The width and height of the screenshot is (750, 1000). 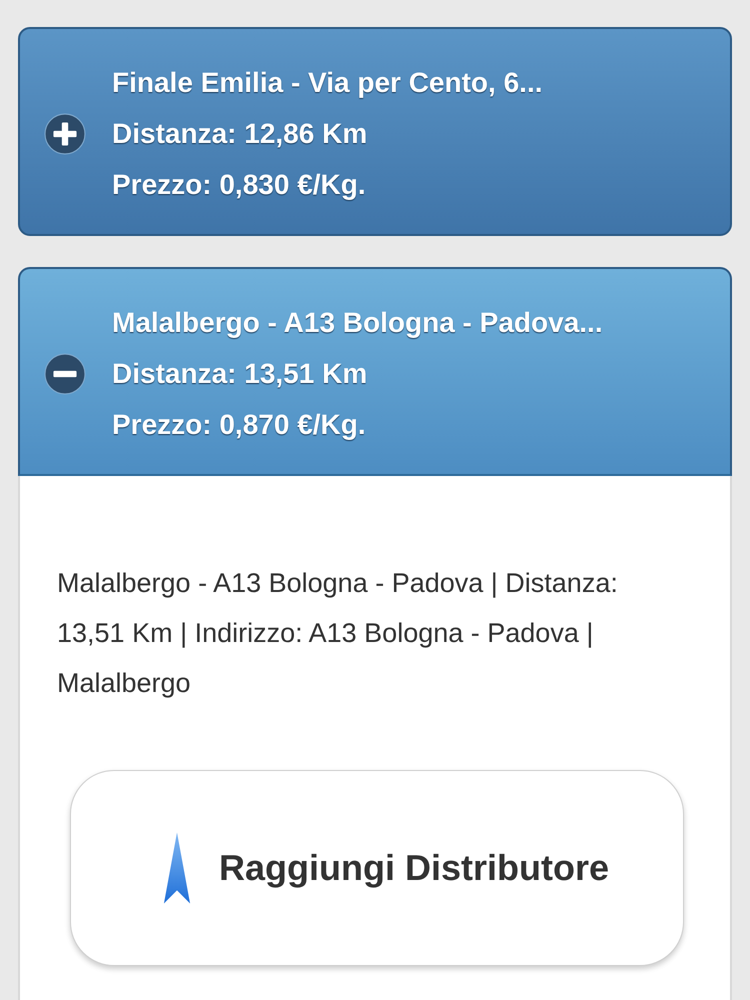 What do you see at coordinates (65, 133) in the screenshot?
I see `plus-icon` at bounding box center [65, 133].